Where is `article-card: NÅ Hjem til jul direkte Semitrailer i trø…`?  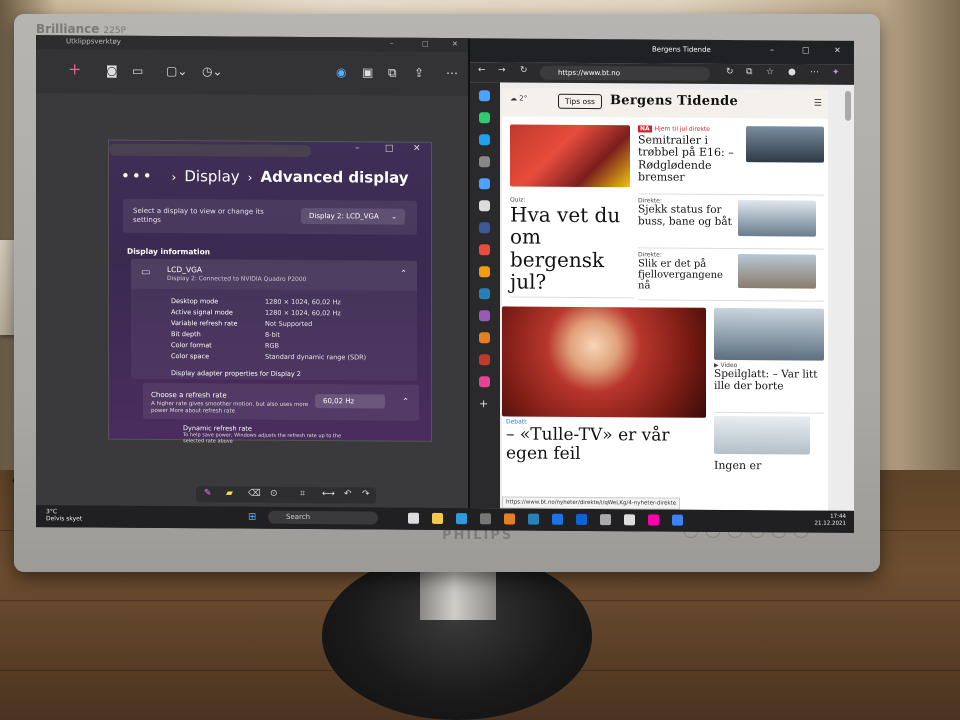 article-card: NÅ Hjem til jul direkte Semitrailer i trø… is located at coordinates (731, 160).